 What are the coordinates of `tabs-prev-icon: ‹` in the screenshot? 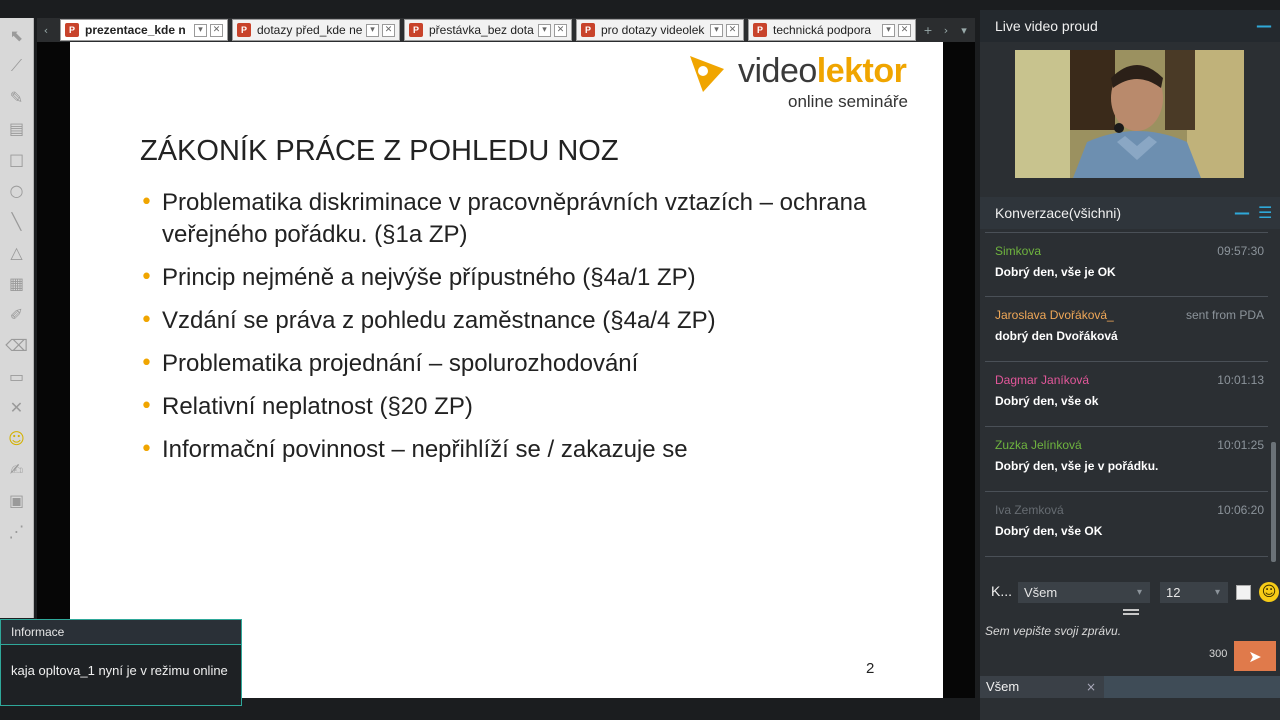 It's located at (46, 30).